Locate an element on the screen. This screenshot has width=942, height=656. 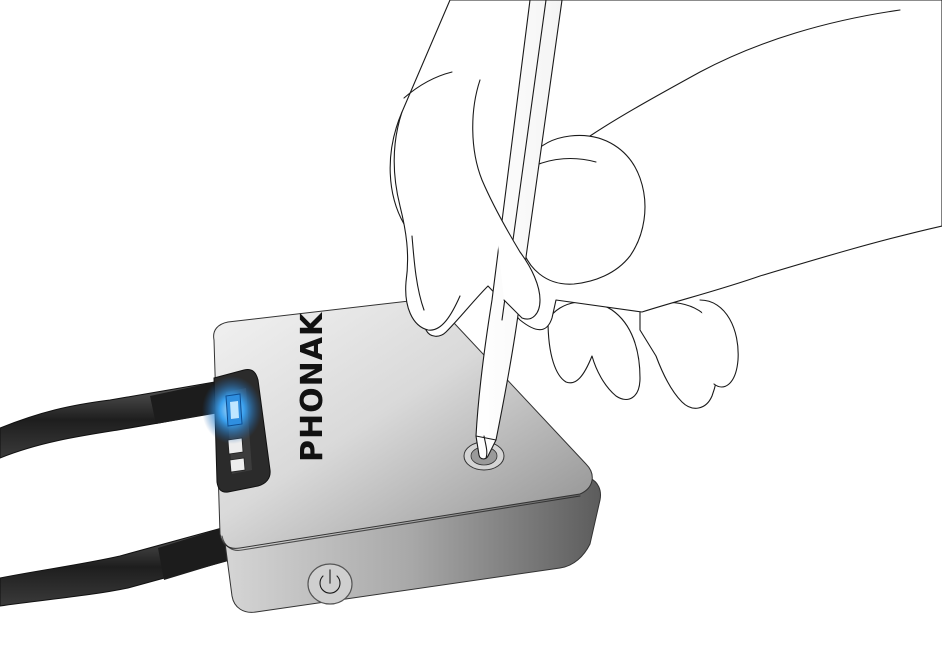
brand-label: PHONAK is located at coordinates (312, 386).